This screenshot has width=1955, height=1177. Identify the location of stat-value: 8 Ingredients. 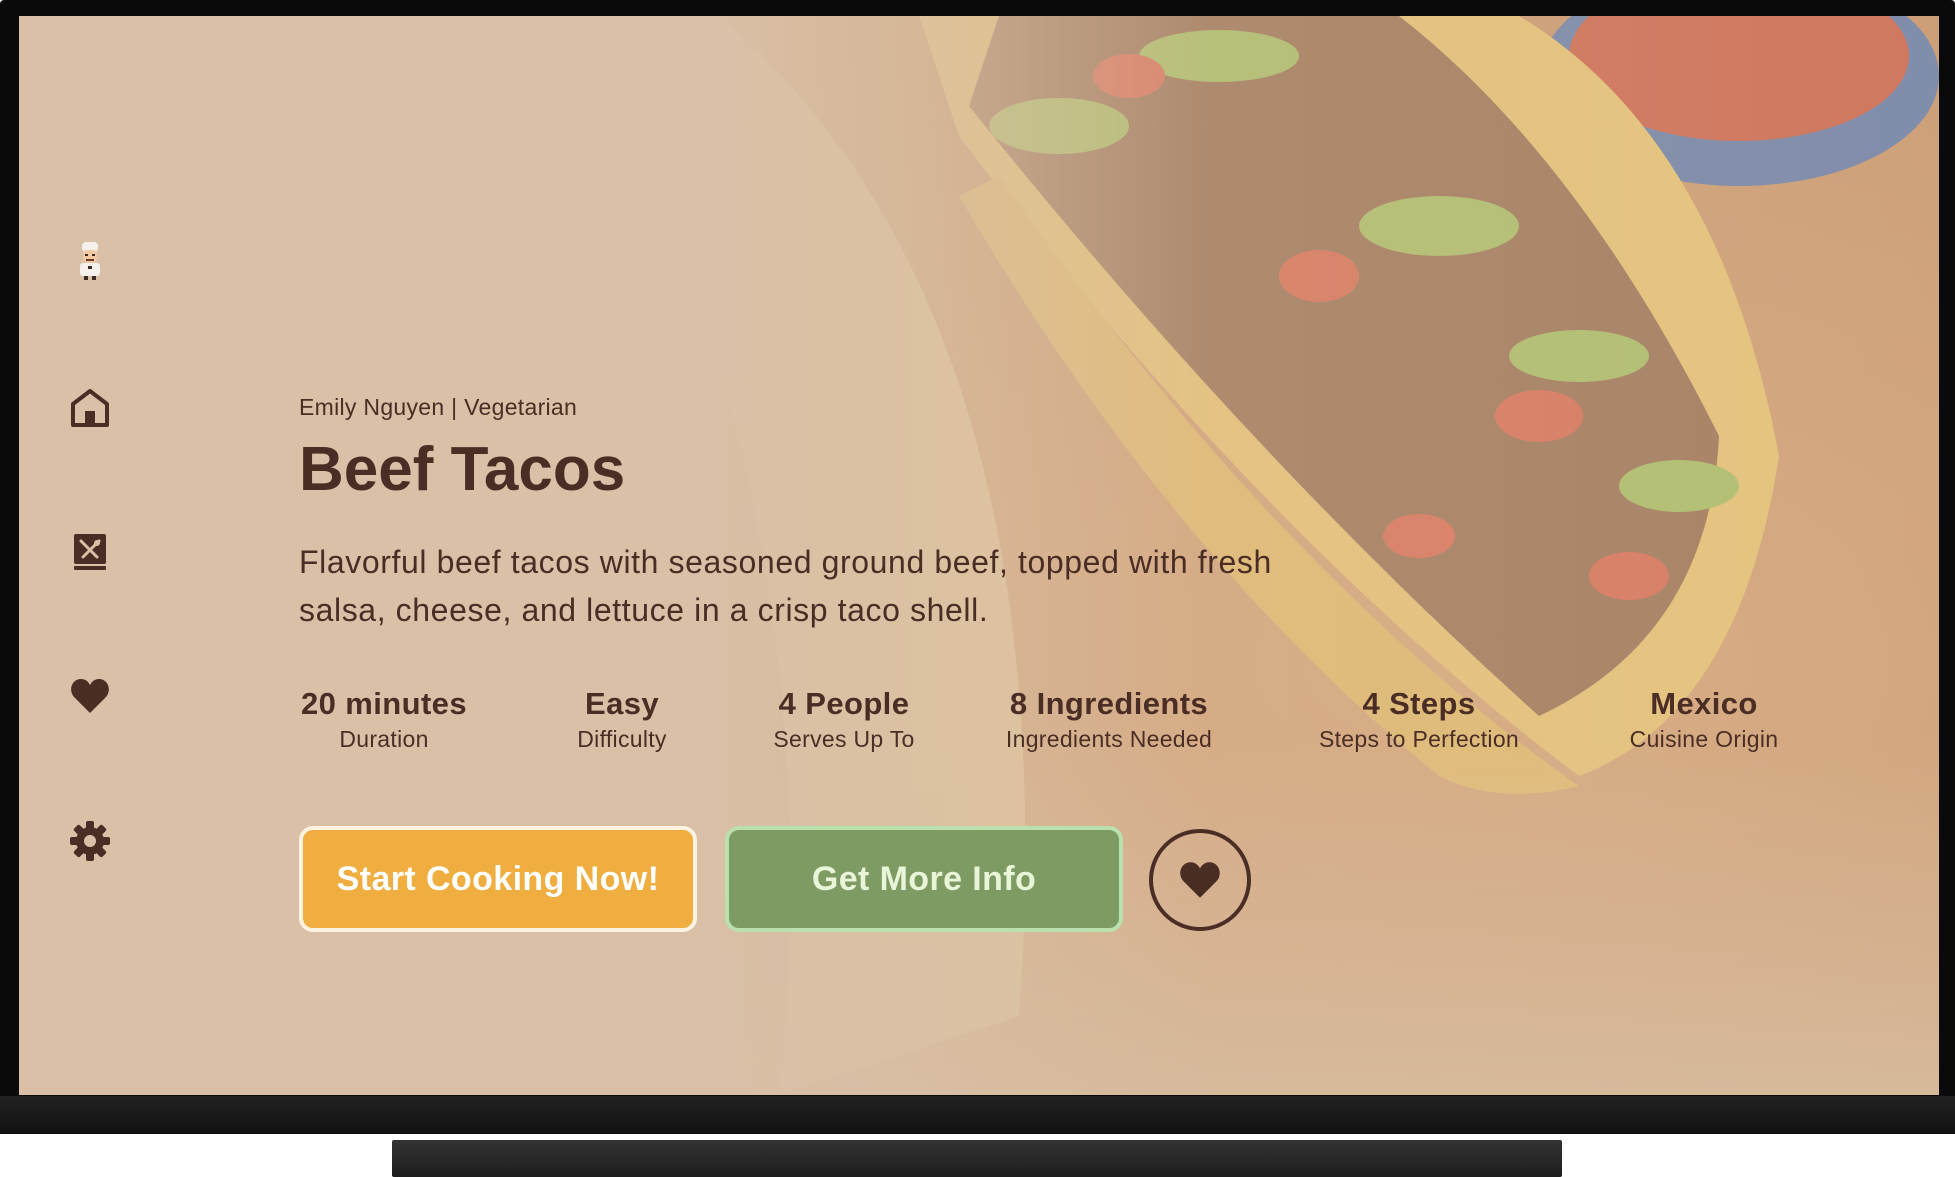
(1109, 703).